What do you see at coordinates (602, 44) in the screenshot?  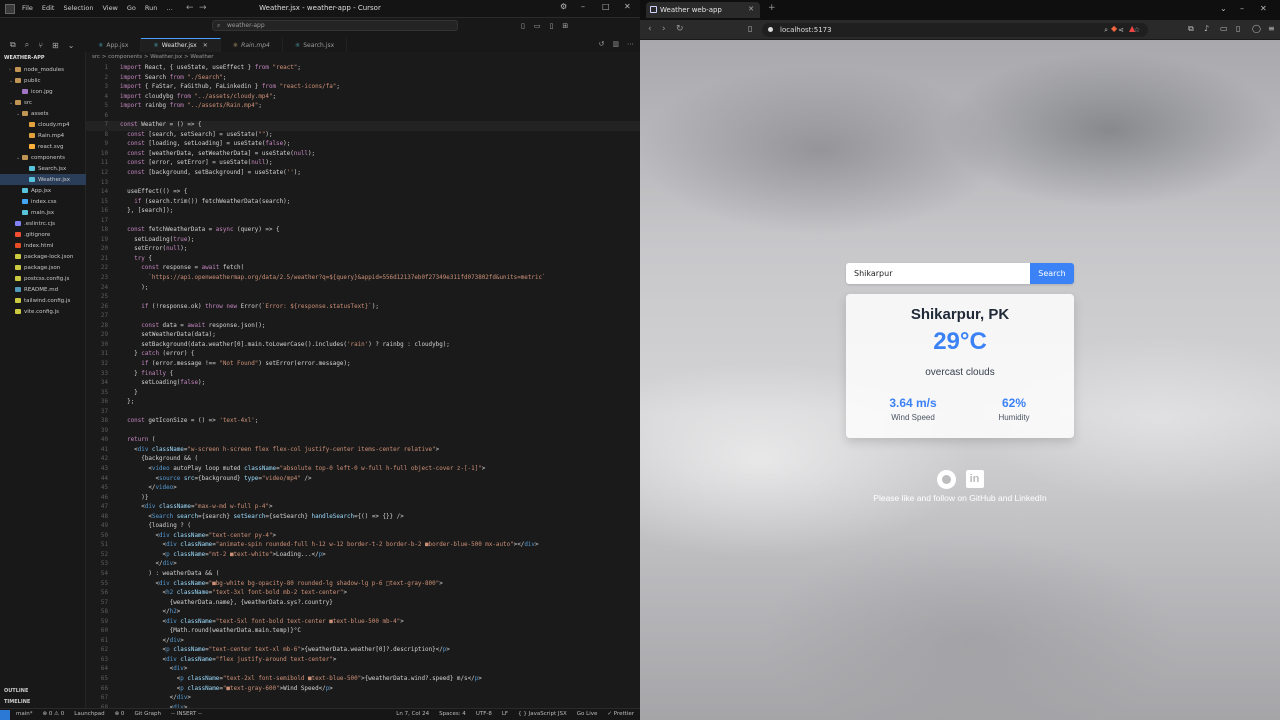 I see `history-icon: ↺` at bounding box center [602, 44].